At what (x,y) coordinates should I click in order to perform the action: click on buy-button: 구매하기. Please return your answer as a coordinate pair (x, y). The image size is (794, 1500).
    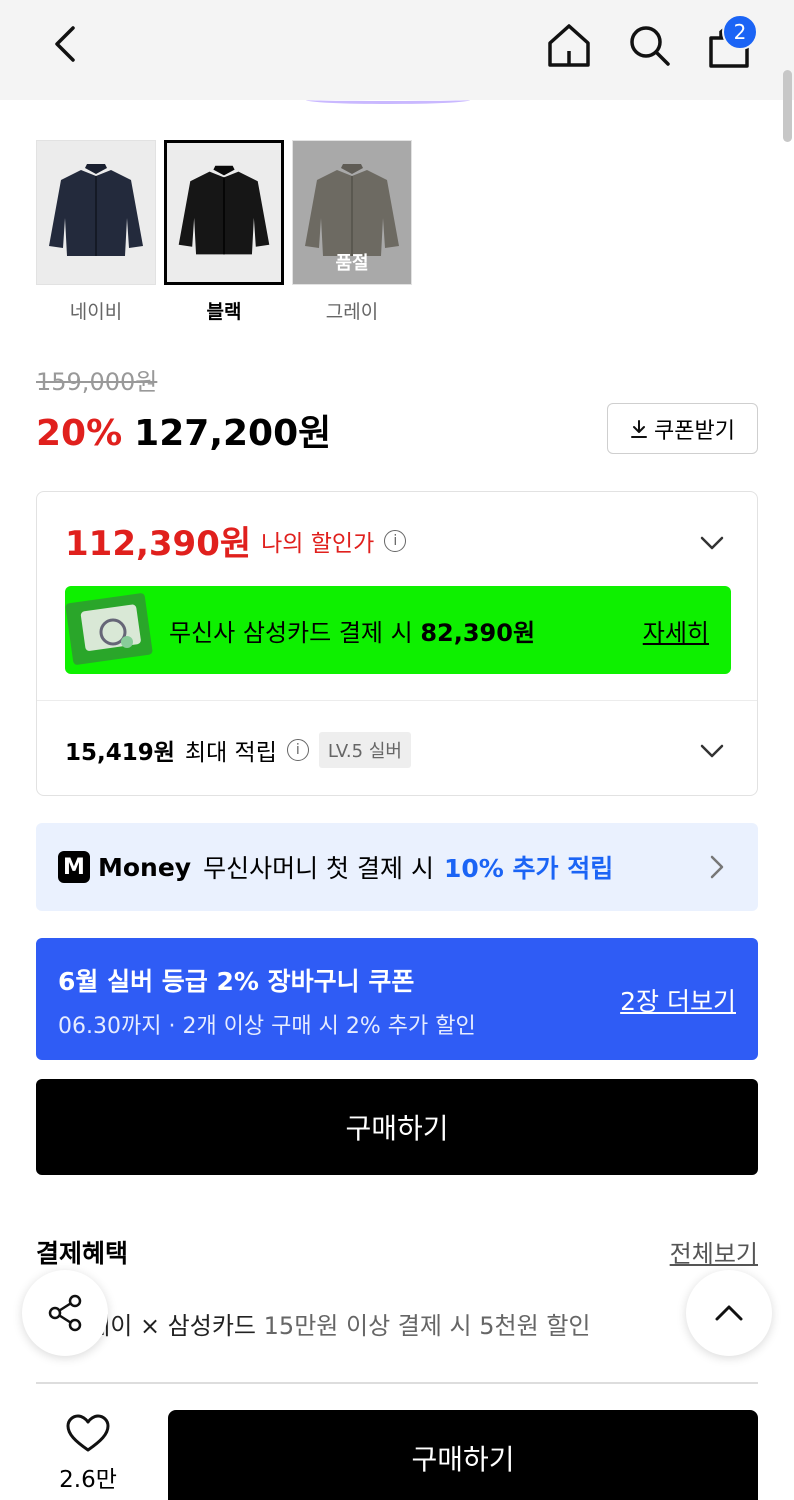
    Looking at the image, I should click on (397, 1127).